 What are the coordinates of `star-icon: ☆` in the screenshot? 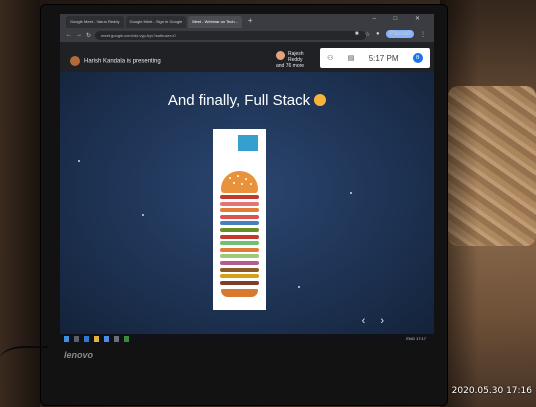 It's located at (367, 34).